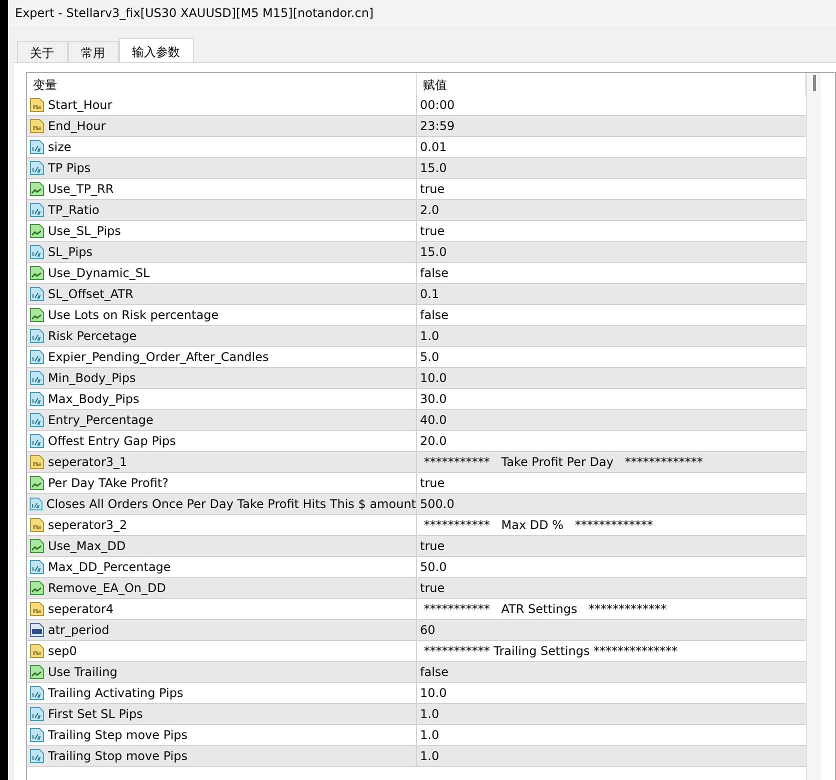 This screenshot has height=780, width=836. What do you see at coordinates (99, 273) in the screenshot?
I see `parameter-name: Use_Dynamic_SL` at bounding box center [99, 273].